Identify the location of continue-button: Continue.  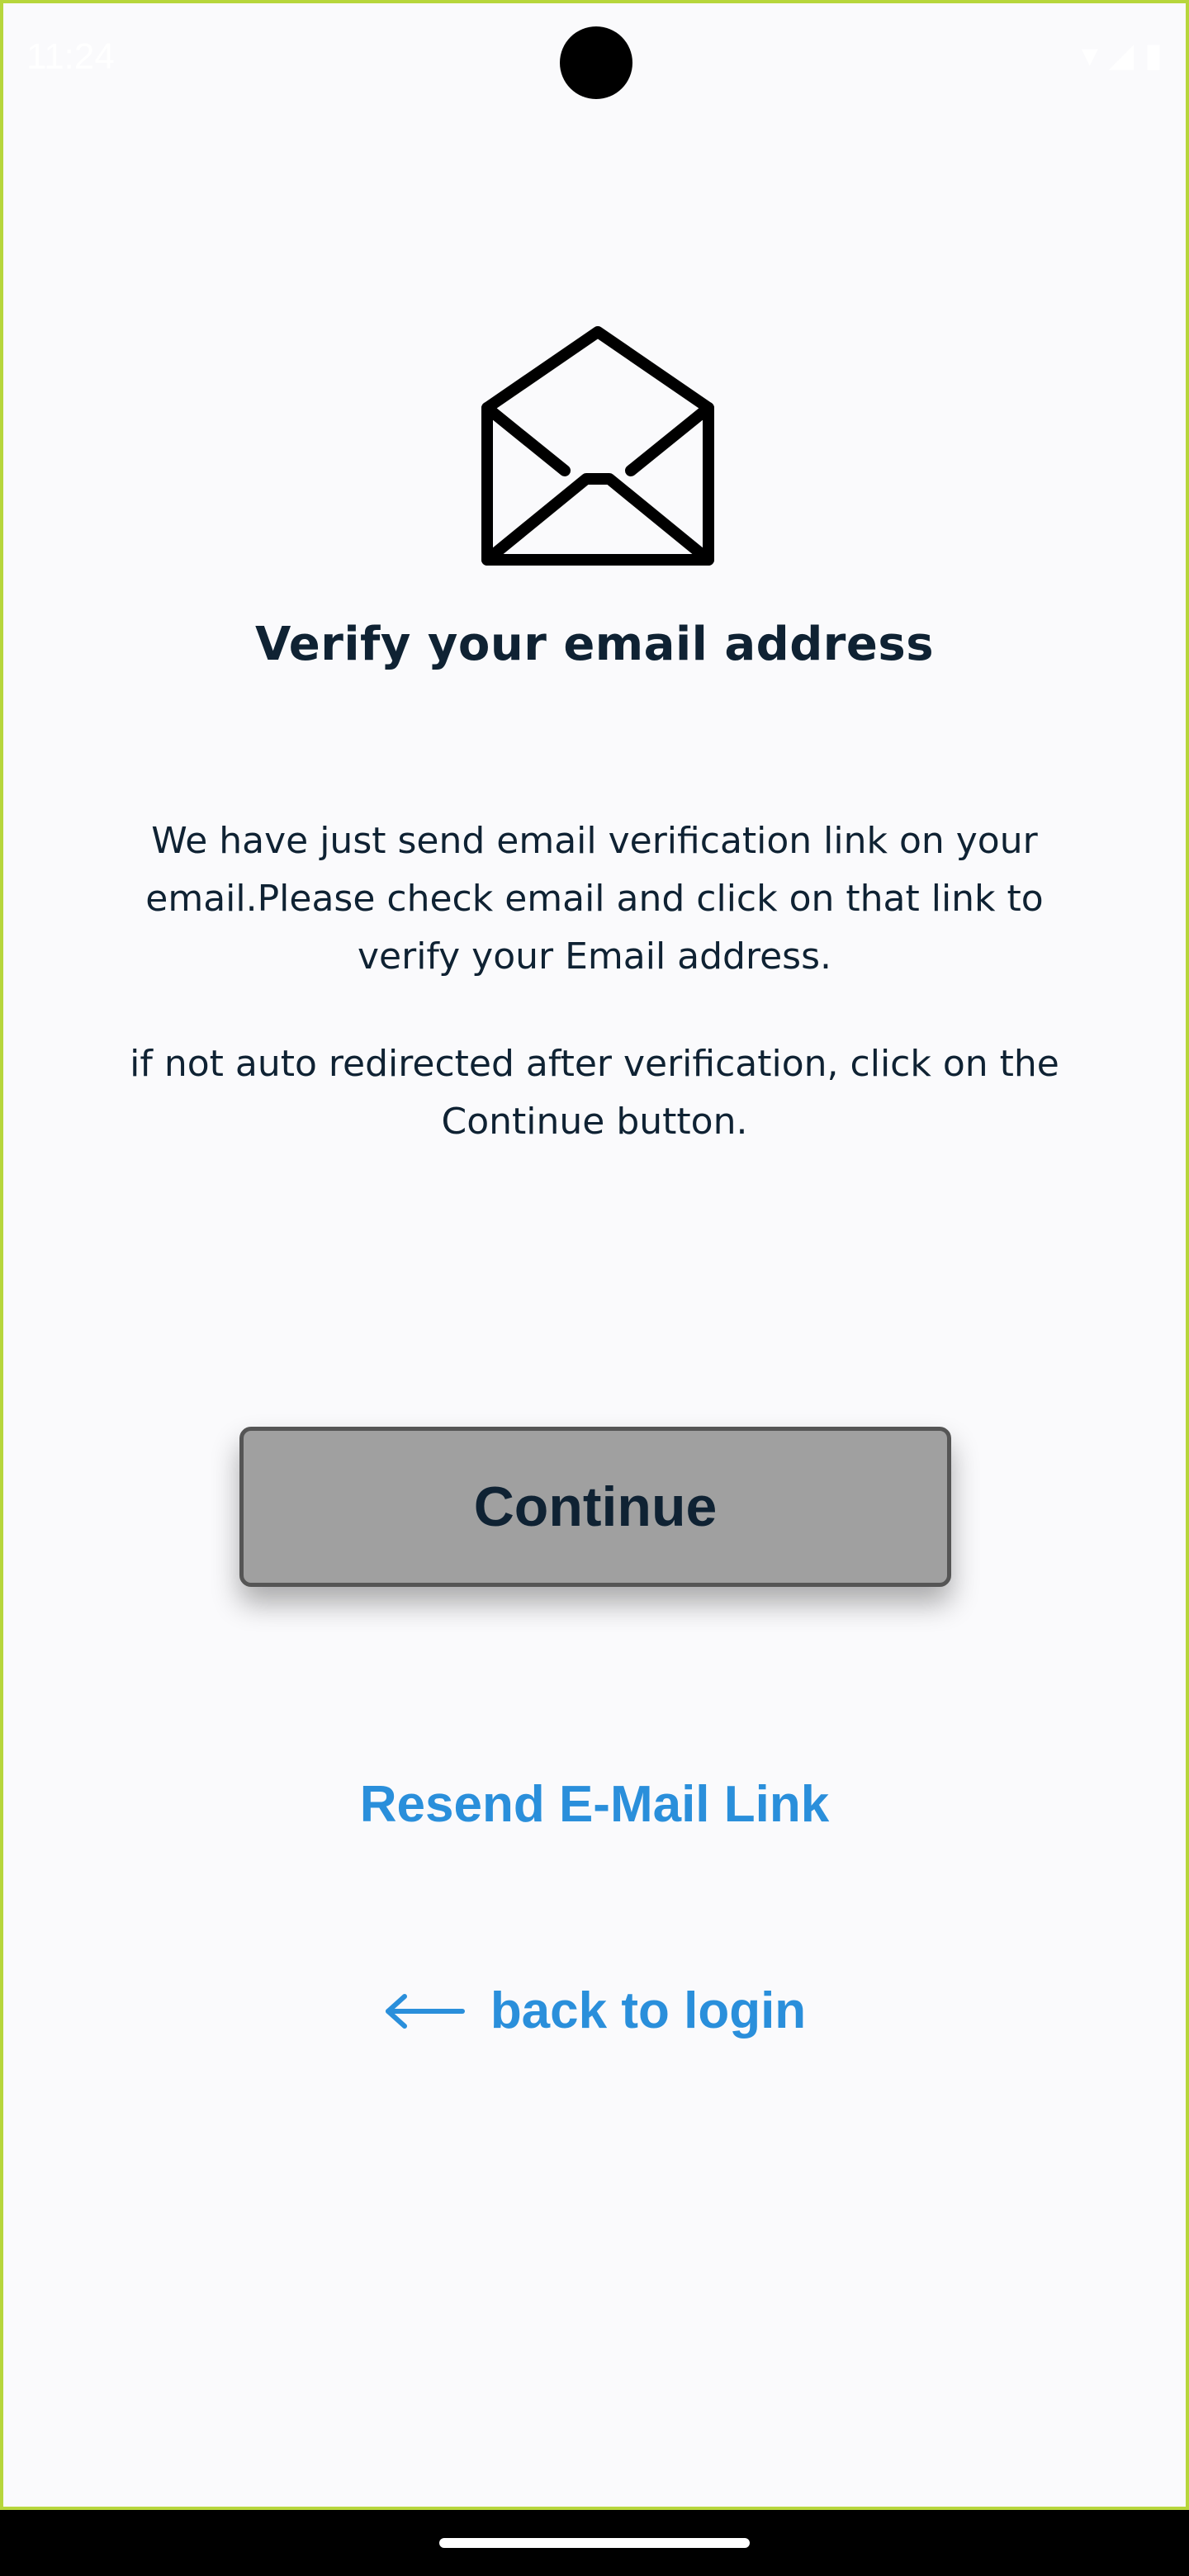
(595, 1507).